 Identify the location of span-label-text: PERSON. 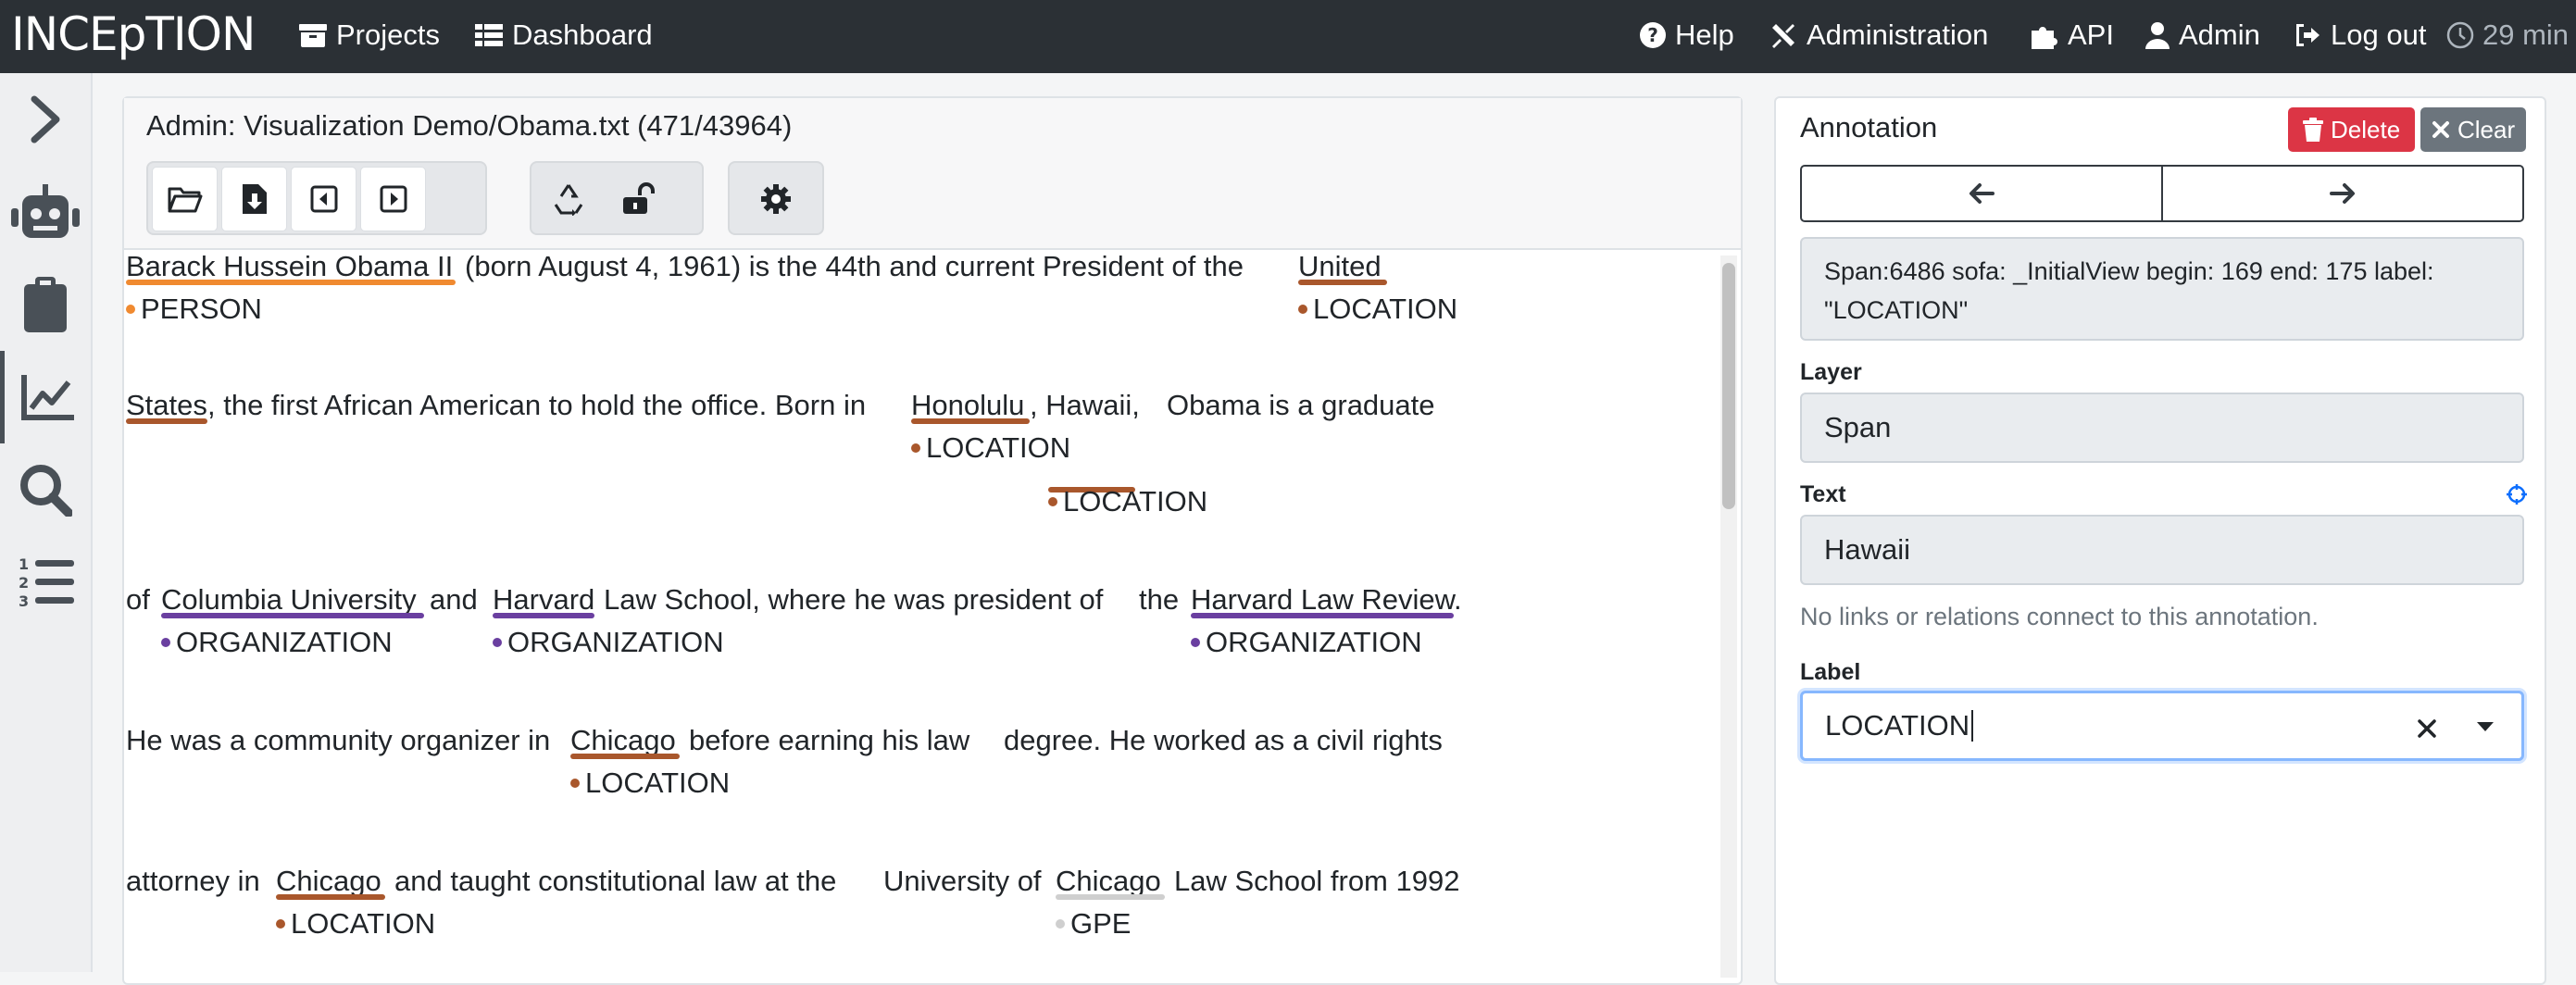
(201, 309).